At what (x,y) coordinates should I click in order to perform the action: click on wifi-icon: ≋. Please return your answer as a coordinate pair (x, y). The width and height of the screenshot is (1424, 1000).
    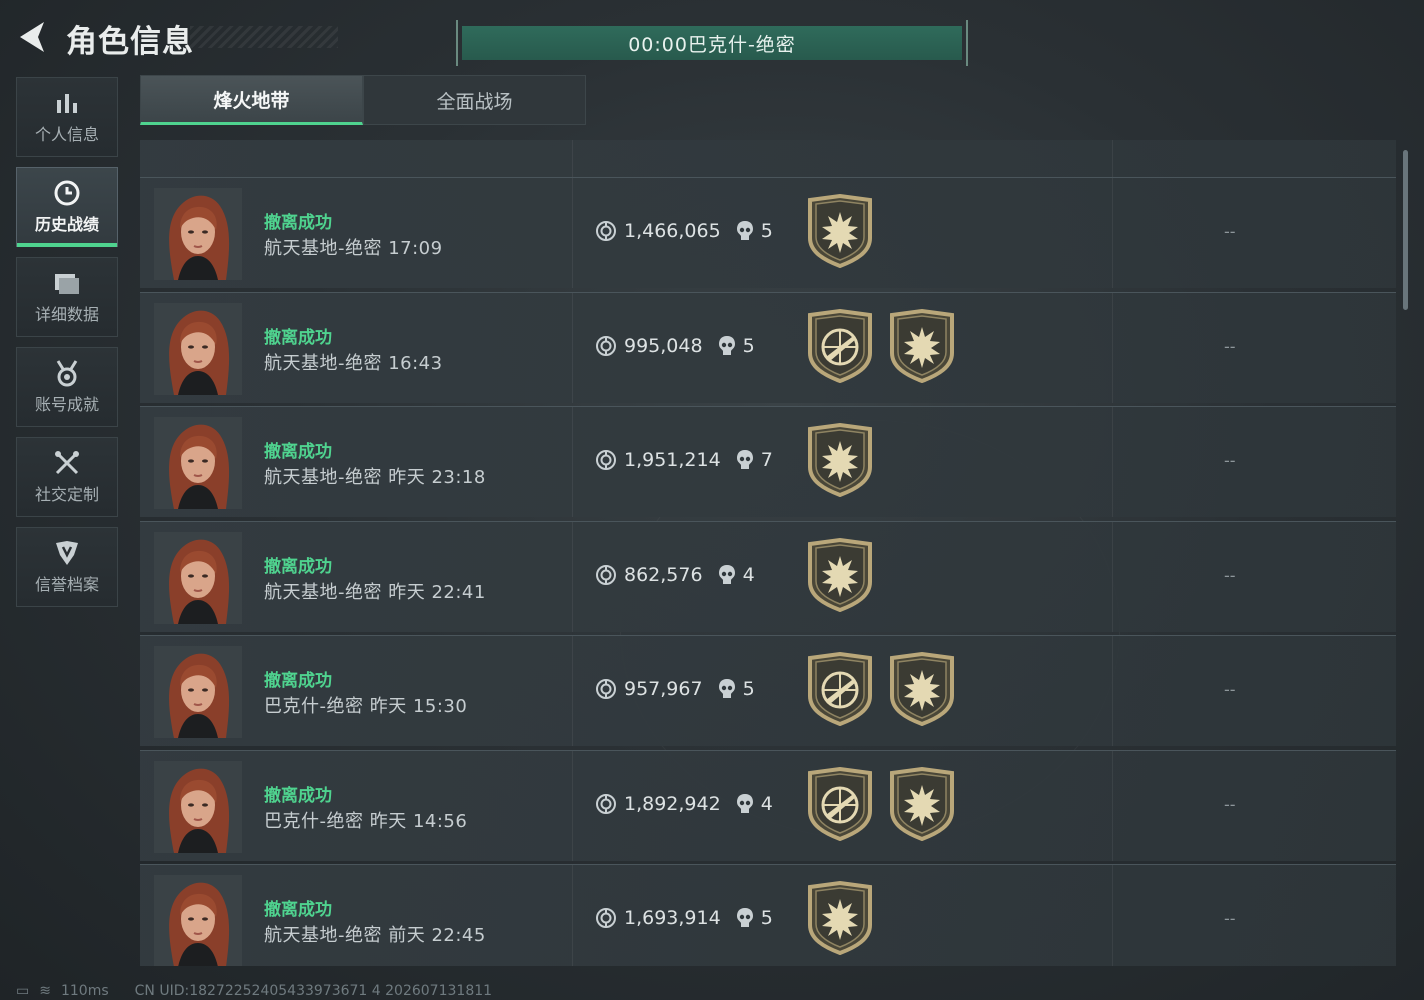
    Looking at the image, I should click on (45, 991).